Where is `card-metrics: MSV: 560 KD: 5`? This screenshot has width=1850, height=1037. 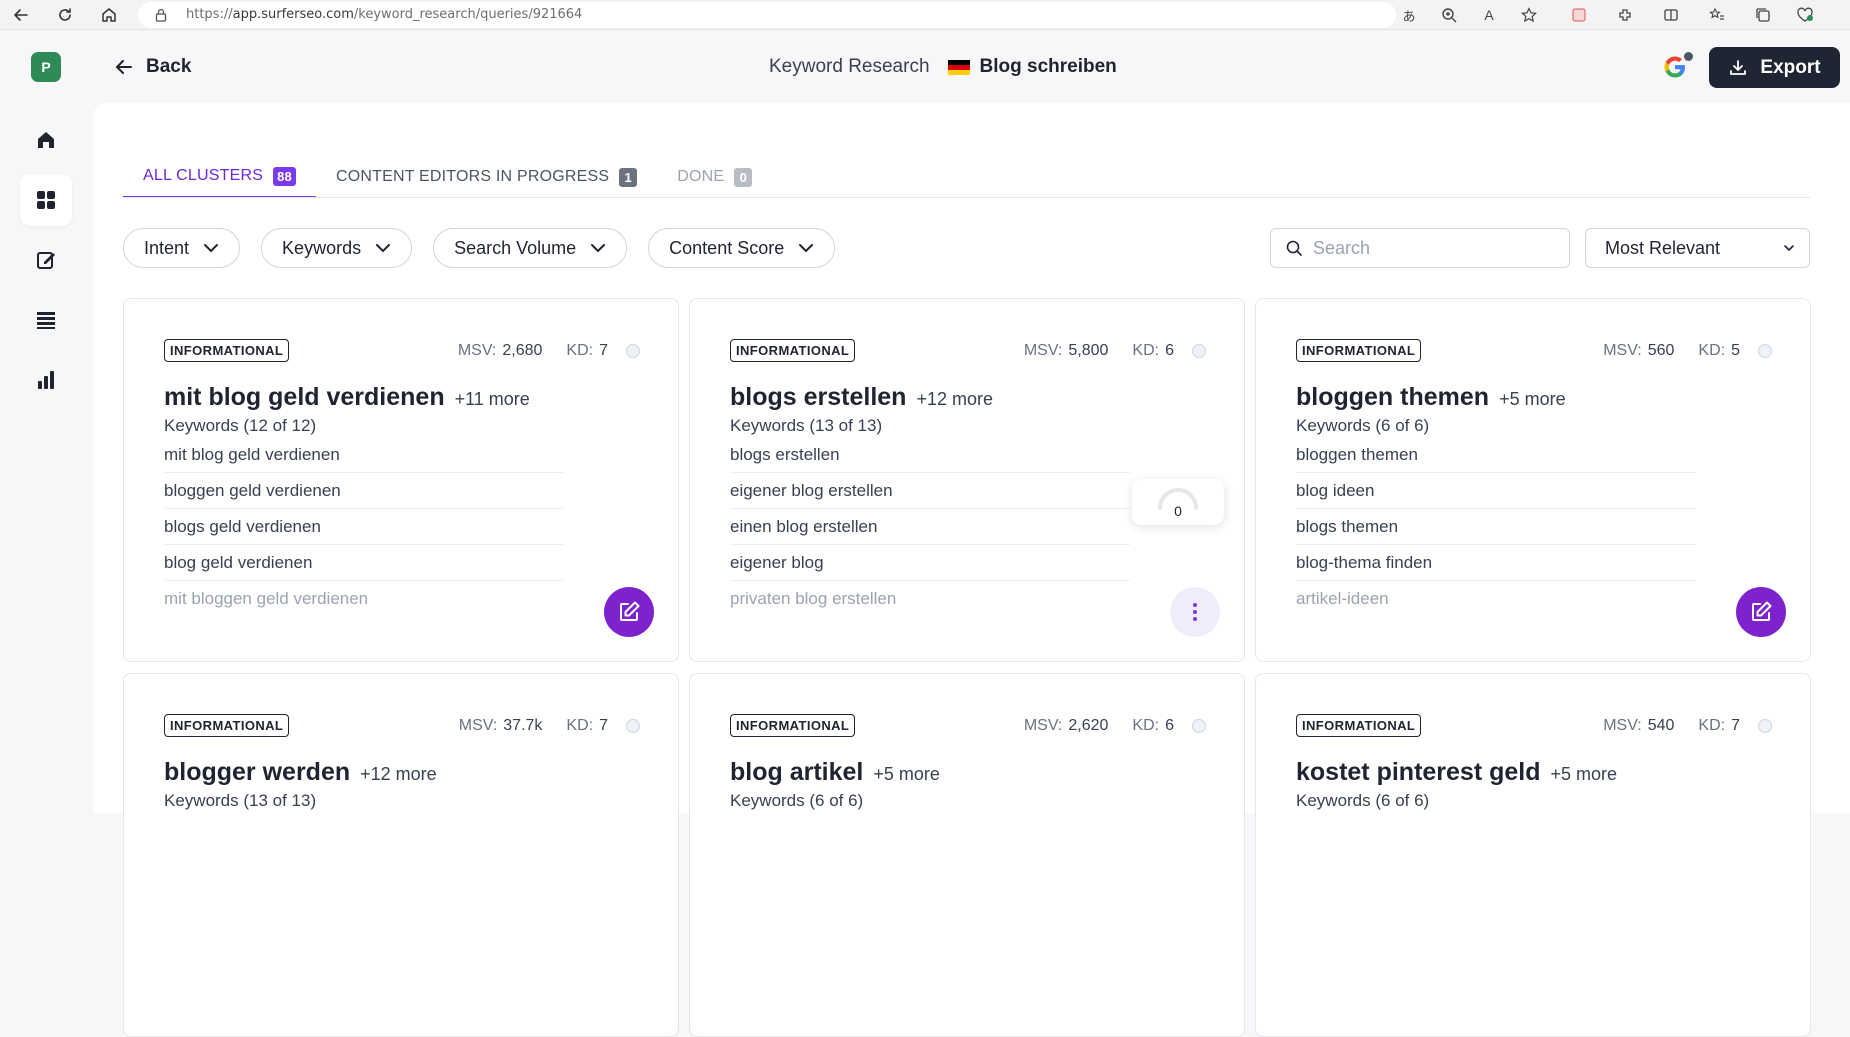 card-metrics: MSV: 560 KD: 5 is located at coordinates (1687, 350).